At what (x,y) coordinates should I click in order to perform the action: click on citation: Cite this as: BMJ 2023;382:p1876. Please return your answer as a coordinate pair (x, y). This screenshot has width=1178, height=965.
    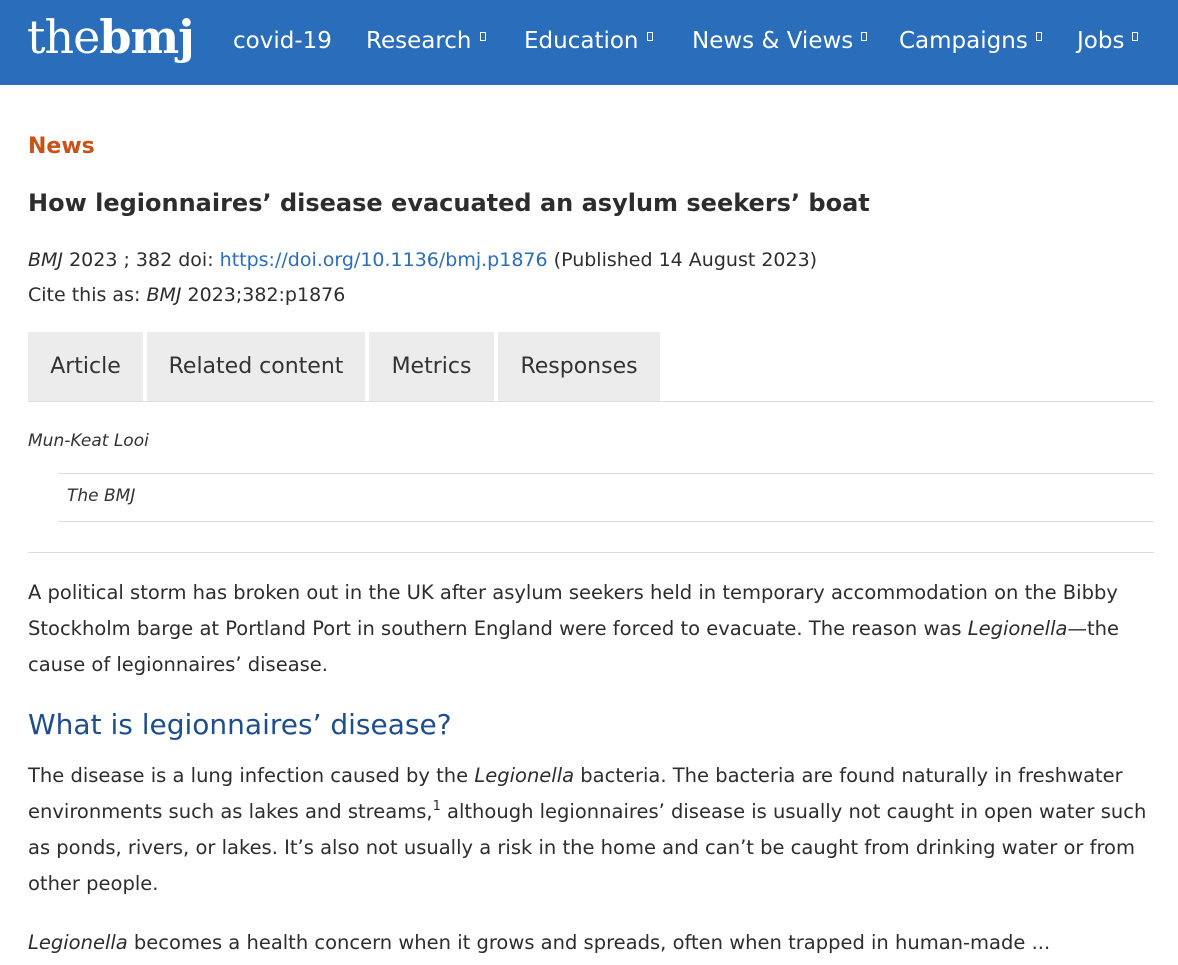
    Looking at the image, I should click on (186, 295).